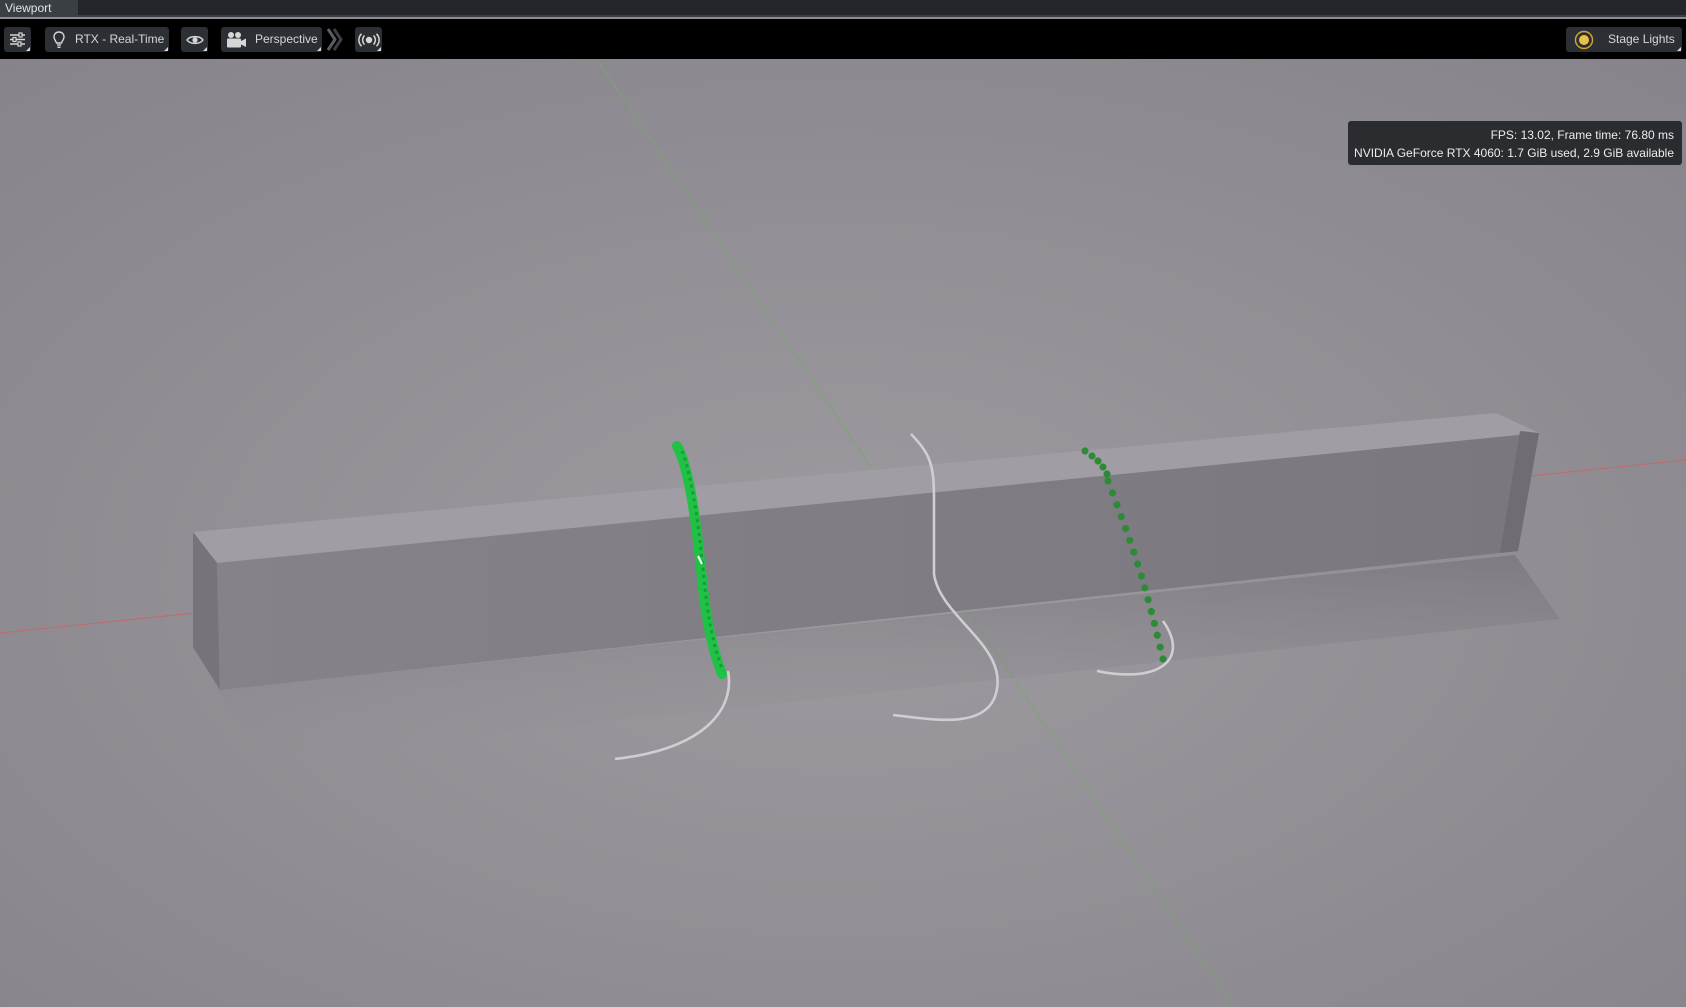  What do you see at coordinates (1582, 135) in the screenshot?
I see `fps-readout: FPS: 13.02, Frame time: 76.80 ms` at bounding box center [1582, 135].